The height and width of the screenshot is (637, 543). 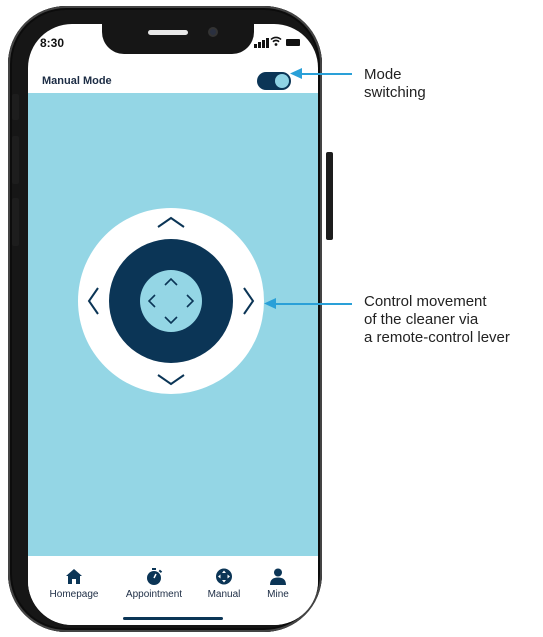 I want to click on status-icons, so click(x=284, y=42).